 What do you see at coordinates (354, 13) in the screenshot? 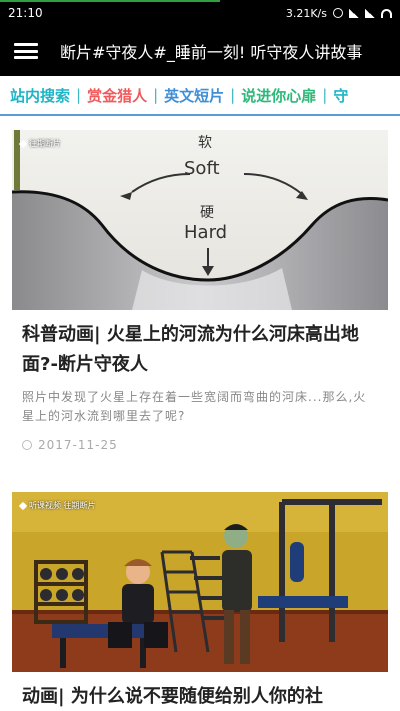
I see `signal-icon` at bounding box center [354, 13].